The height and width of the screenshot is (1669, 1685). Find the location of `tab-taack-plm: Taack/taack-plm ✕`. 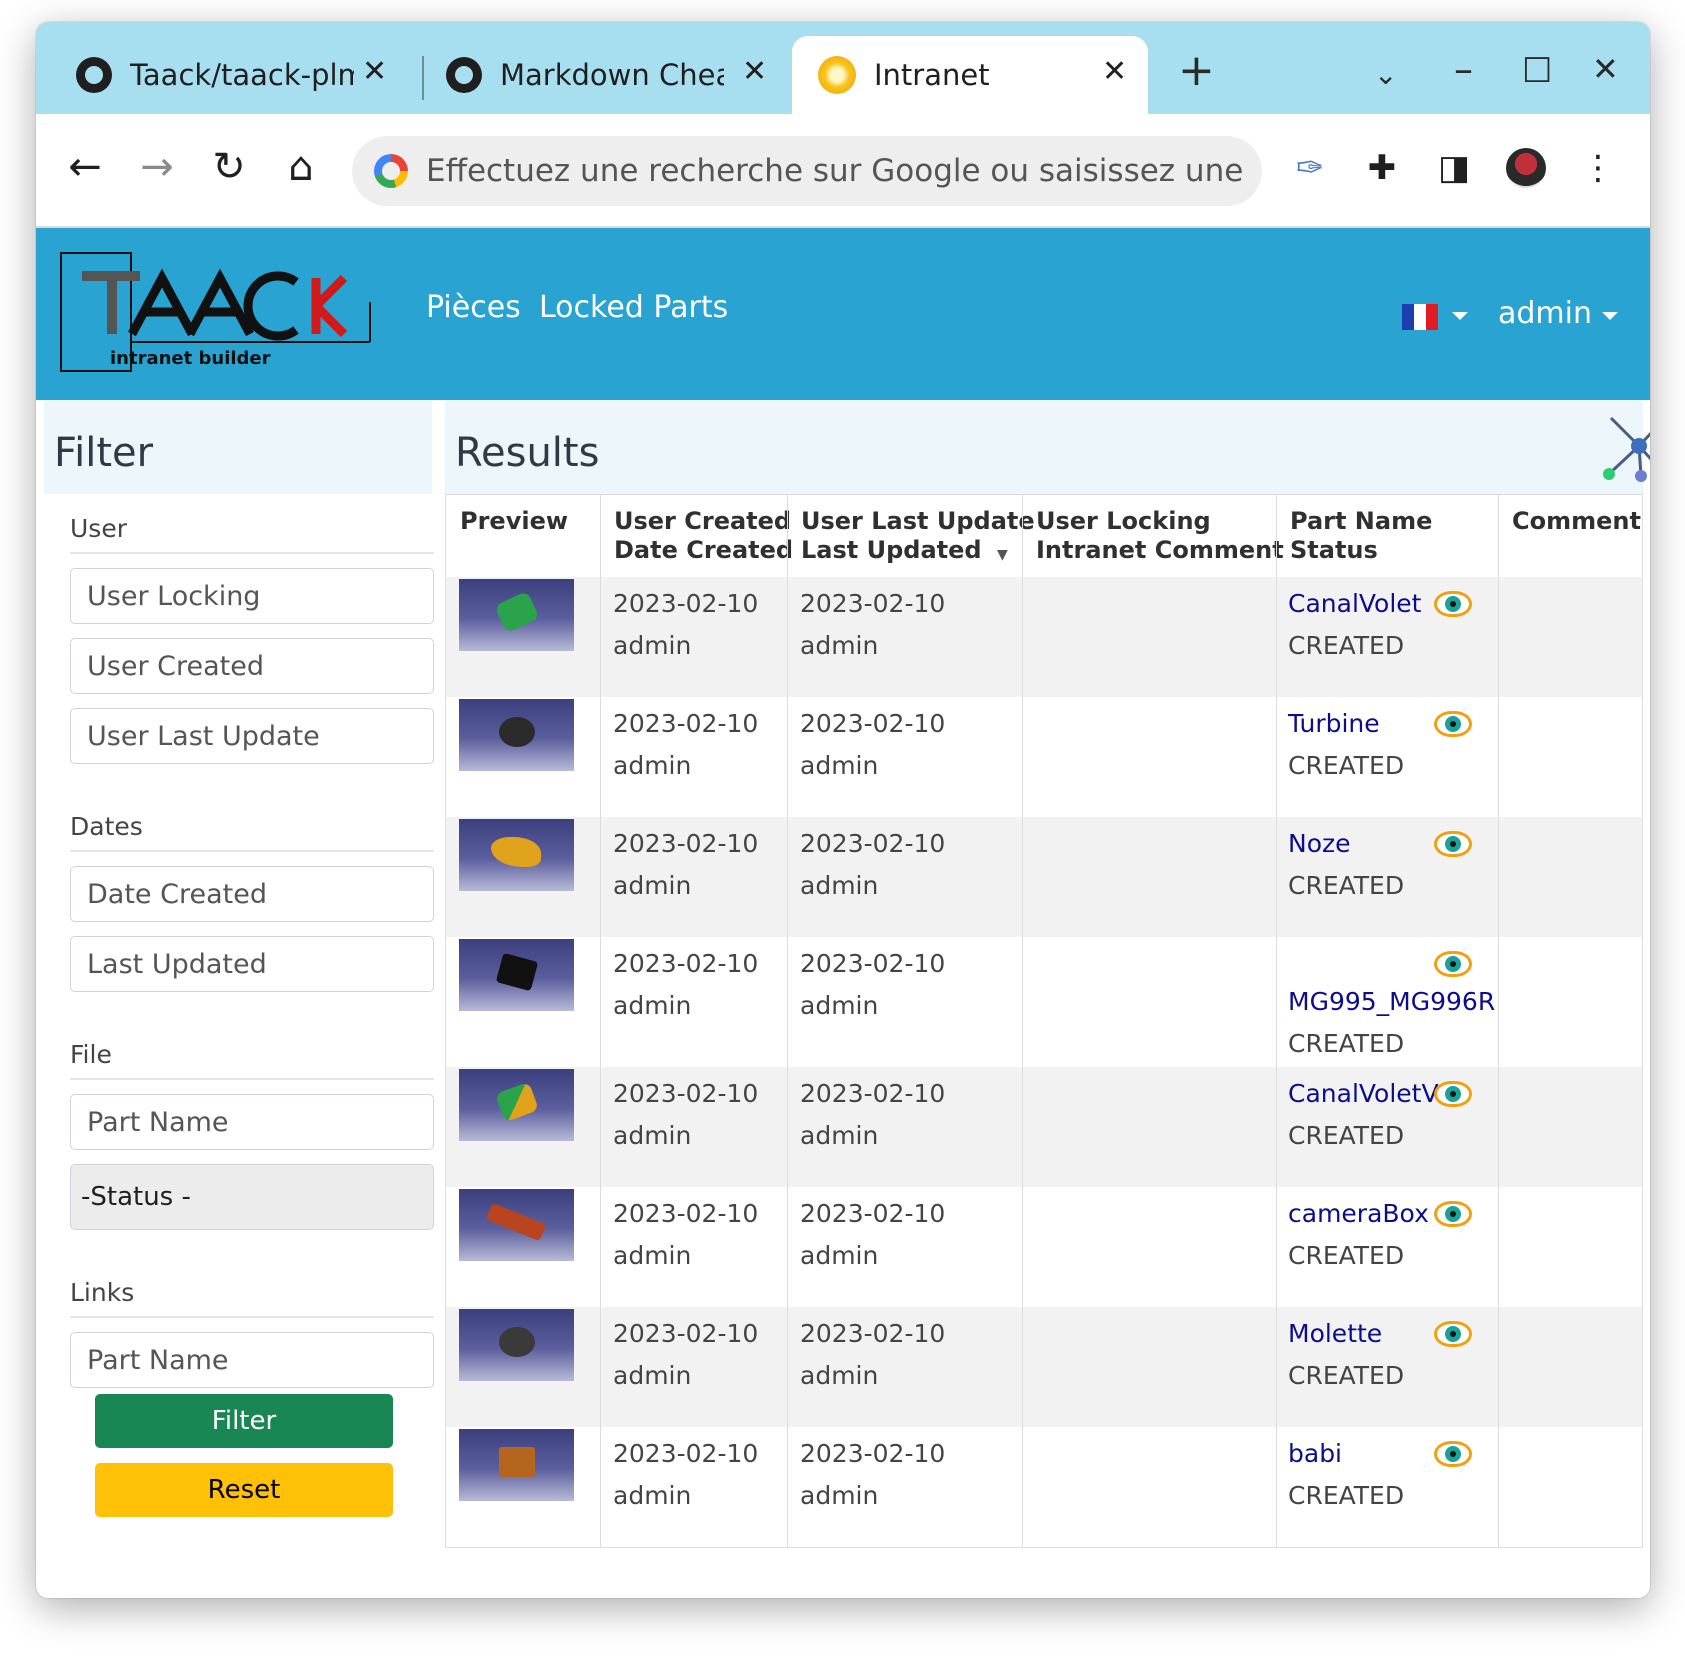

tab-taack-plm: Taack/taack-plm ✕ is located at coordinates (241, 75).